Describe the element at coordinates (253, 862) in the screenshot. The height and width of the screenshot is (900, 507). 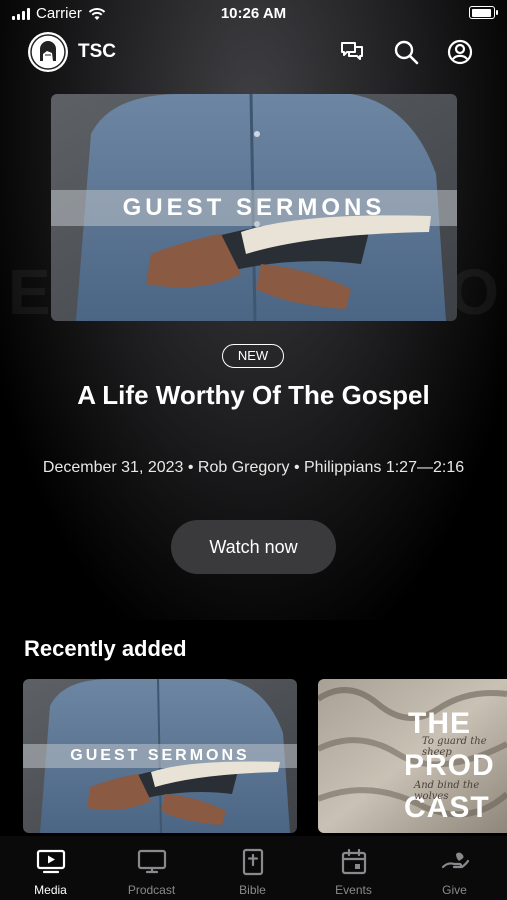
I see `bible-icon` at that location.